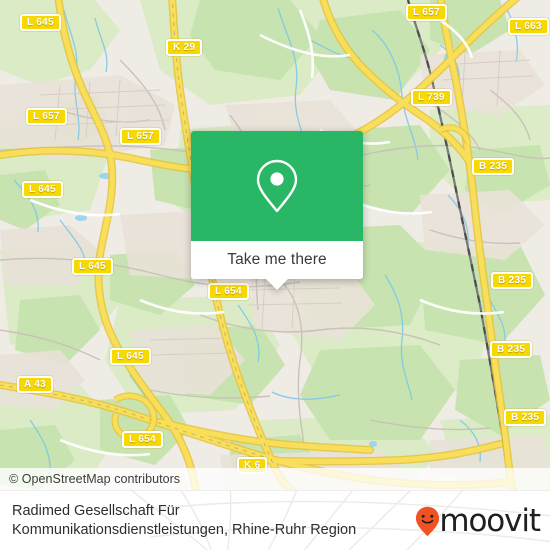 The image size is (550, 550). Describe the element at coordinates (184, 47) in the screenshot. I see `road-shield-label: K 29` at that location.